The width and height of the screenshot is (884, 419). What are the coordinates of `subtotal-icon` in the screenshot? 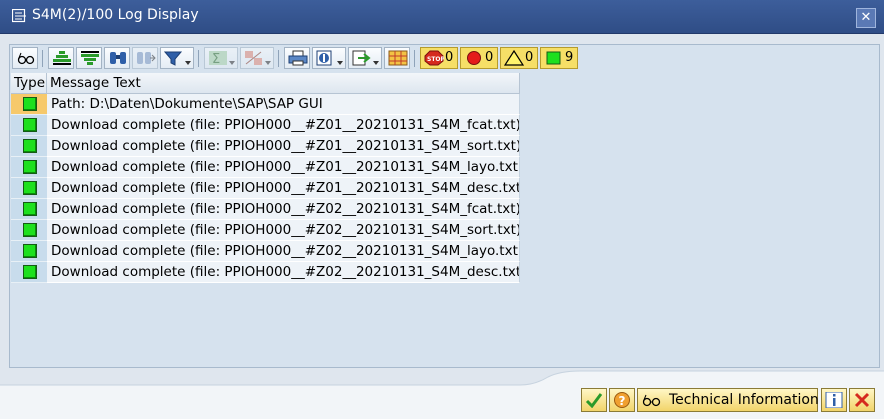 It's located at (253, 58).